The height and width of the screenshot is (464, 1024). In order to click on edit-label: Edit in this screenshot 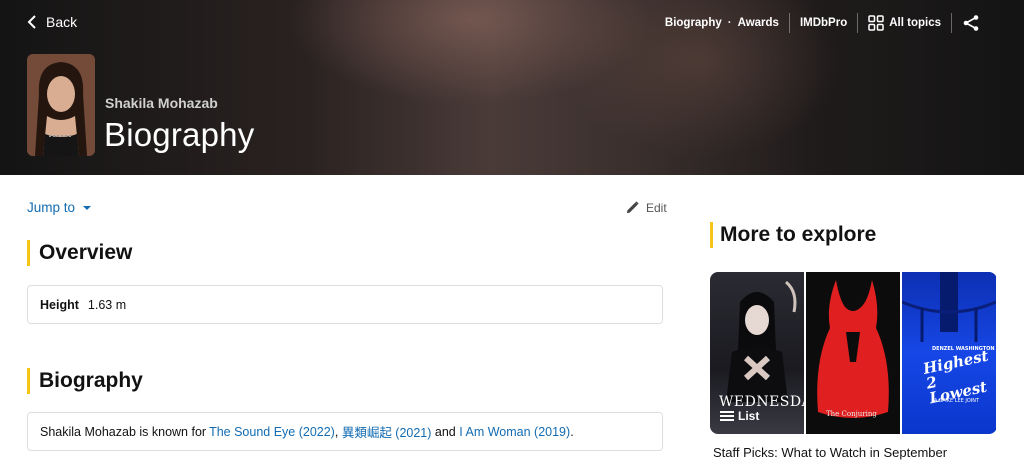, I will do `click(656, 207)`.